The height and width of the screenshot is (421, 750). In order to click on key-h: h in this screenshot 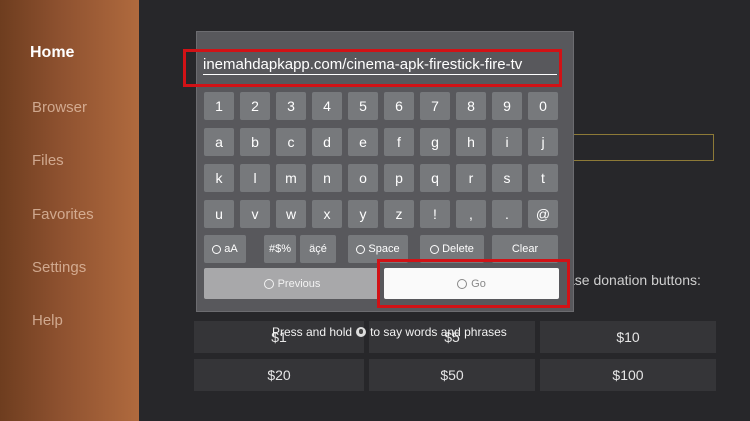, I will do `click(471, 142)`.